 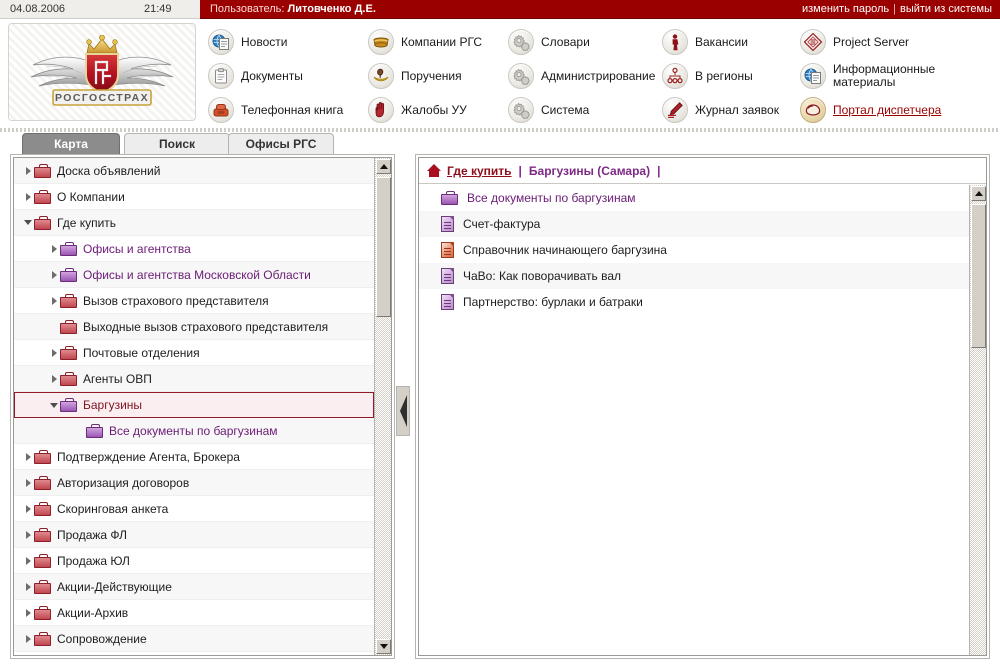 What do you see at coordinates (383, 646) in the screenshot?
I see `scroll-down-button` at bounding box center [383, 646].